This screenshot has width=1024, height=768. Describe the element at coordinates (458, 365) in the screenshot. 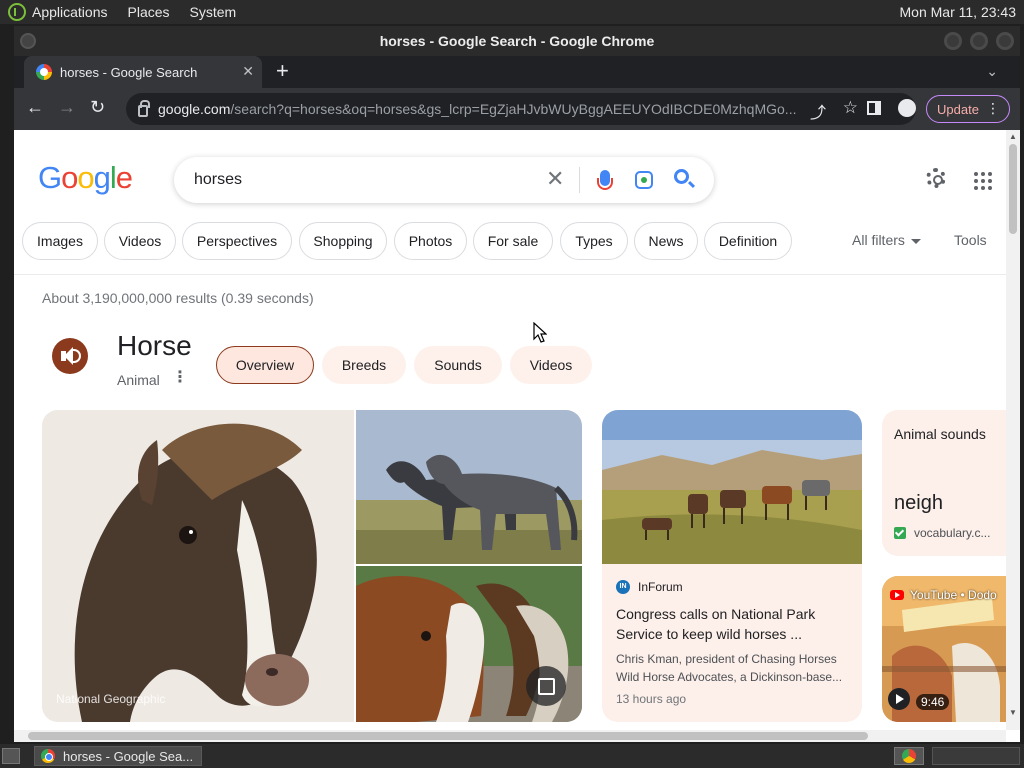

I see `kp-tab-sounds: Sounds` at that location.